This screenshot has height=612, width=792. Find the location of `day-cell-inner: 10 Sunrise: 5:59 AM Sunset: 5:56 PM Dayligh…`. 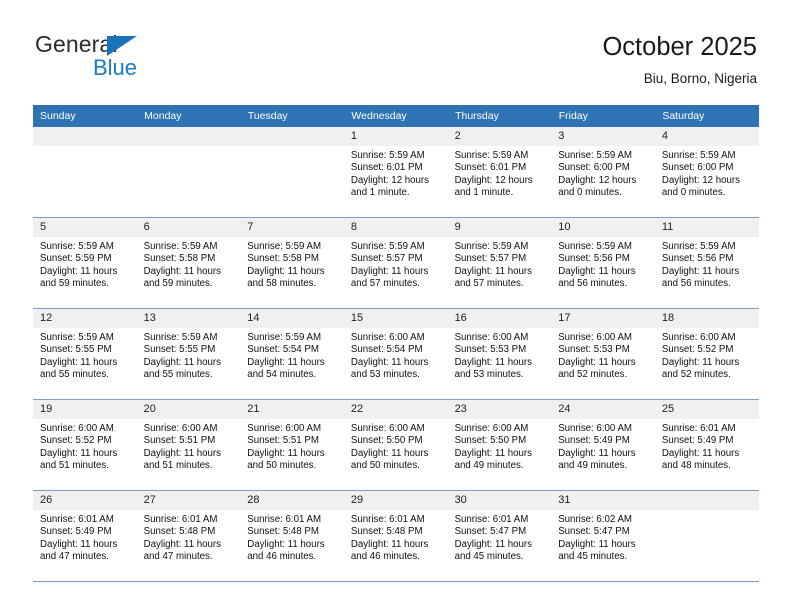

day-cell-inner: 10 Sunrise: 5:59 AM Sunset: 5:56 PM Dayligh… is located at coordinates (603, 263).